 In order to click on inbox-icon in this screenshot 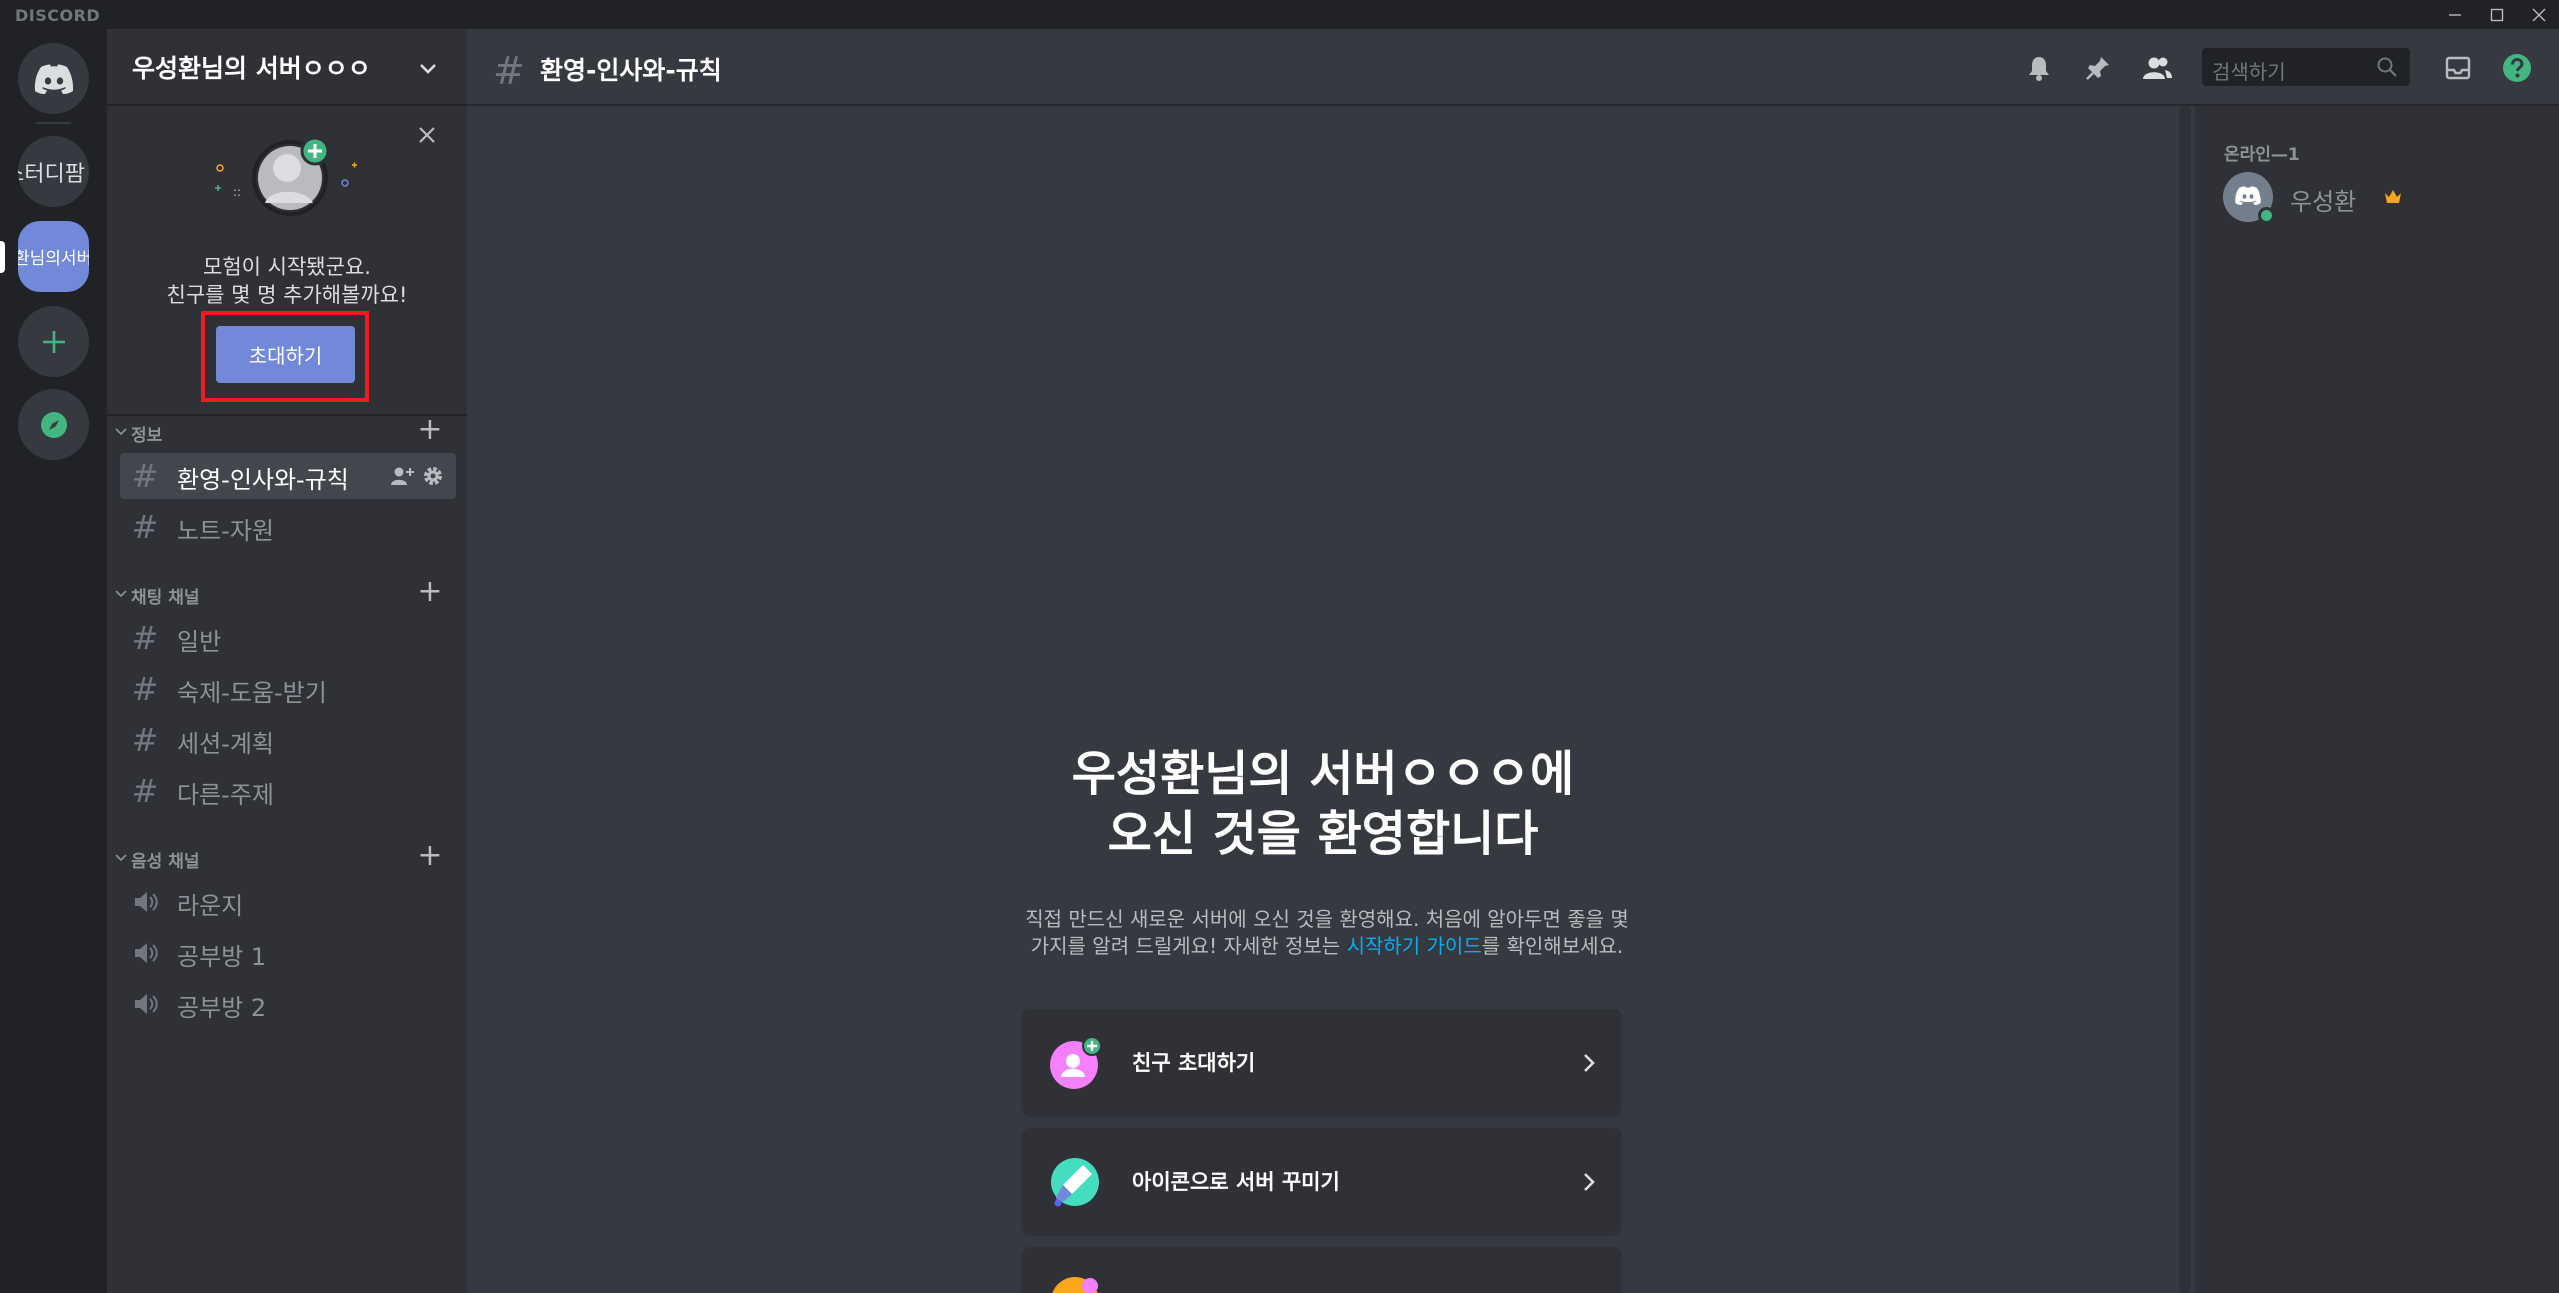, I will do `click(2458, 68)`.